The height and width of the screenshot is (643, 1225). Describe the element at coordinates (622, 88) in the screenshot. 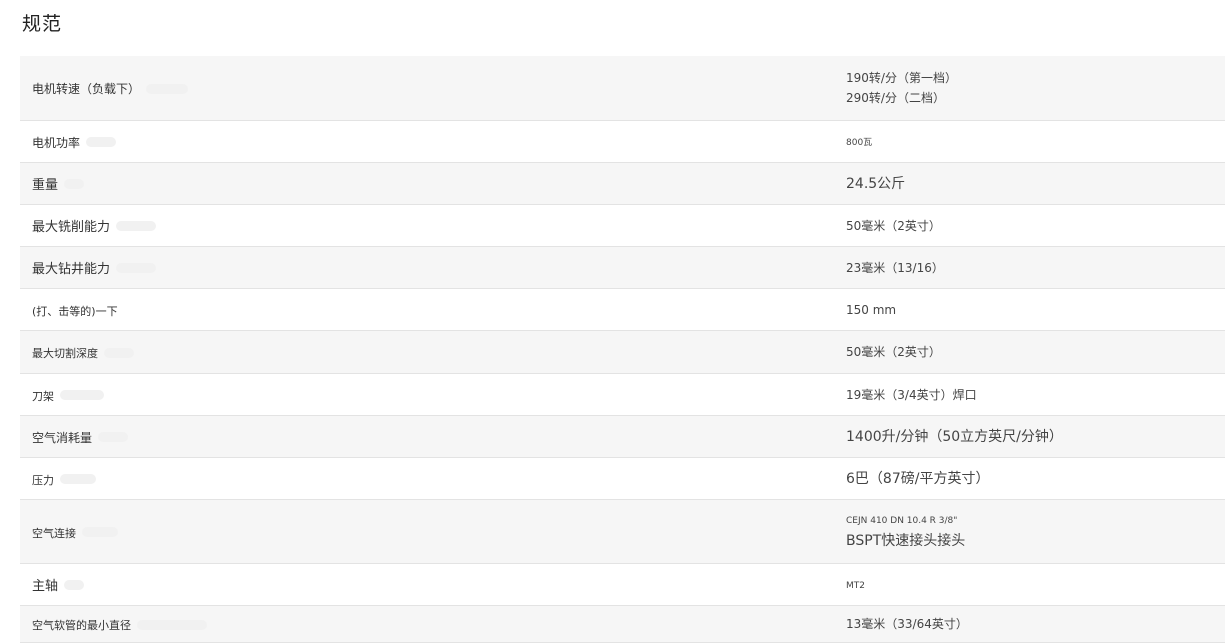

I see `spec-row-motor-speed: 电机转速（负载下） 190转/分（第一档） 290转/分（二档）` at that location.